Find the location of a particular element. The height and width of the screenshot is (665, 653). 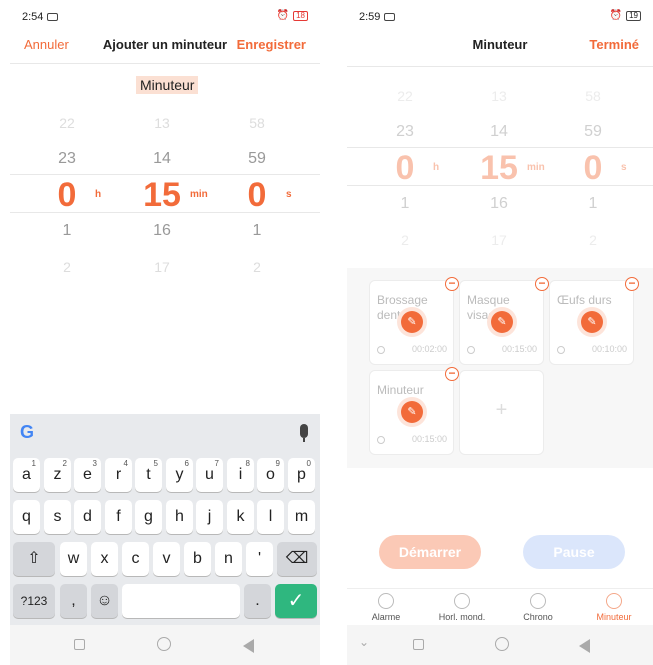

key: 0p is located at coordinates (301, 475).